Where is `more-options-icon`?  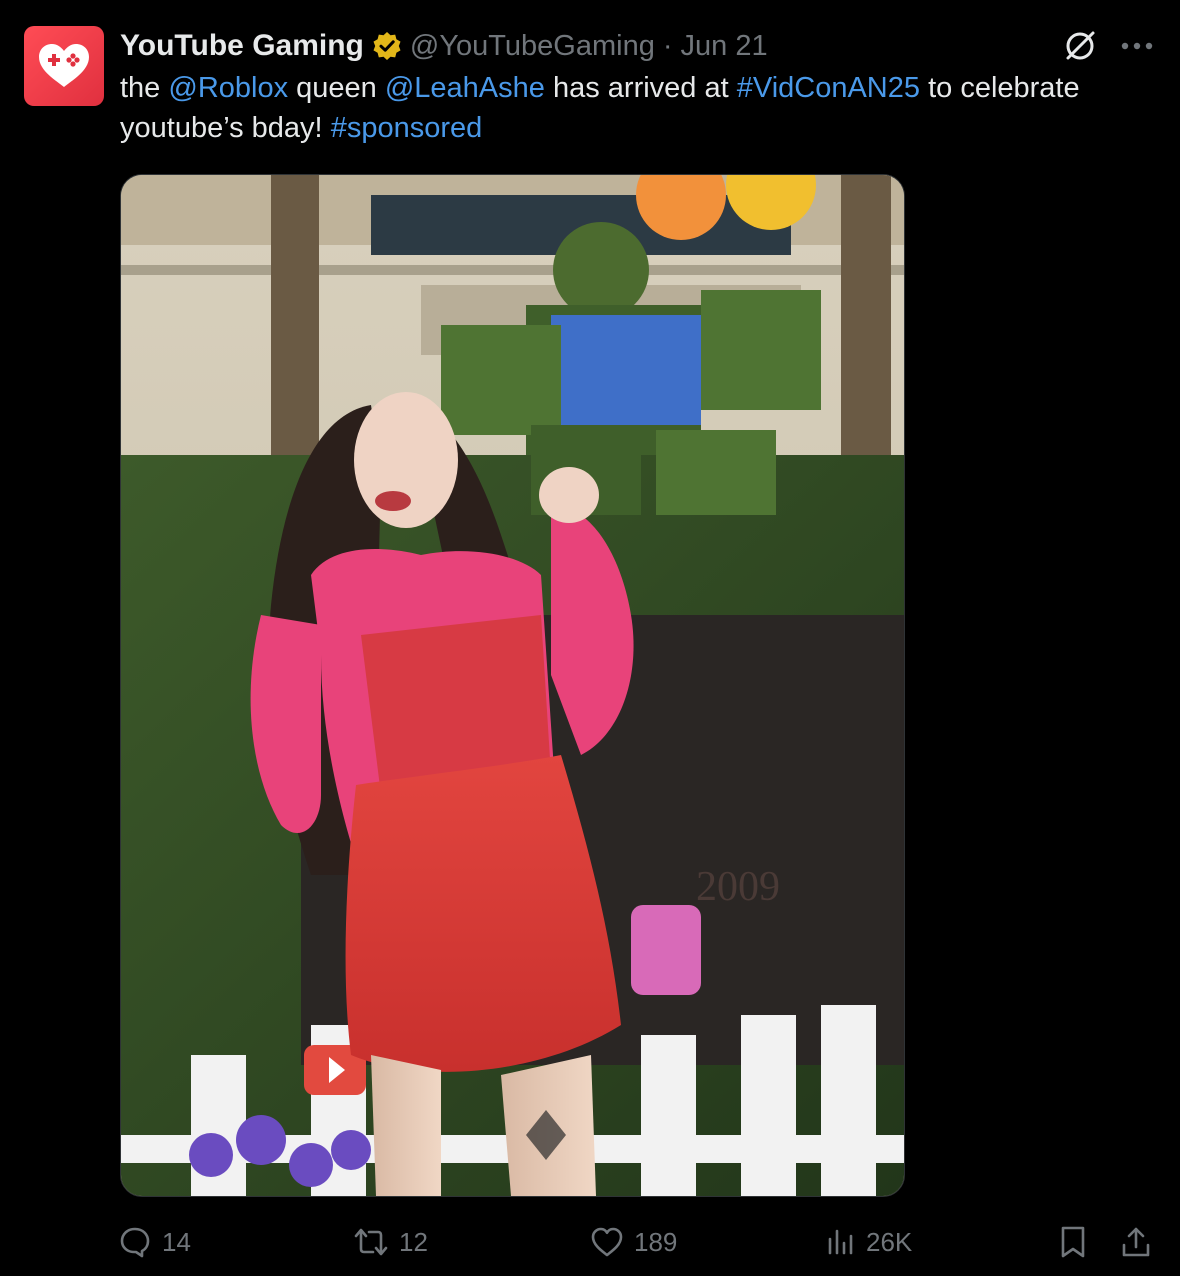 more-options-icon is located at coordinates (1137, 46).